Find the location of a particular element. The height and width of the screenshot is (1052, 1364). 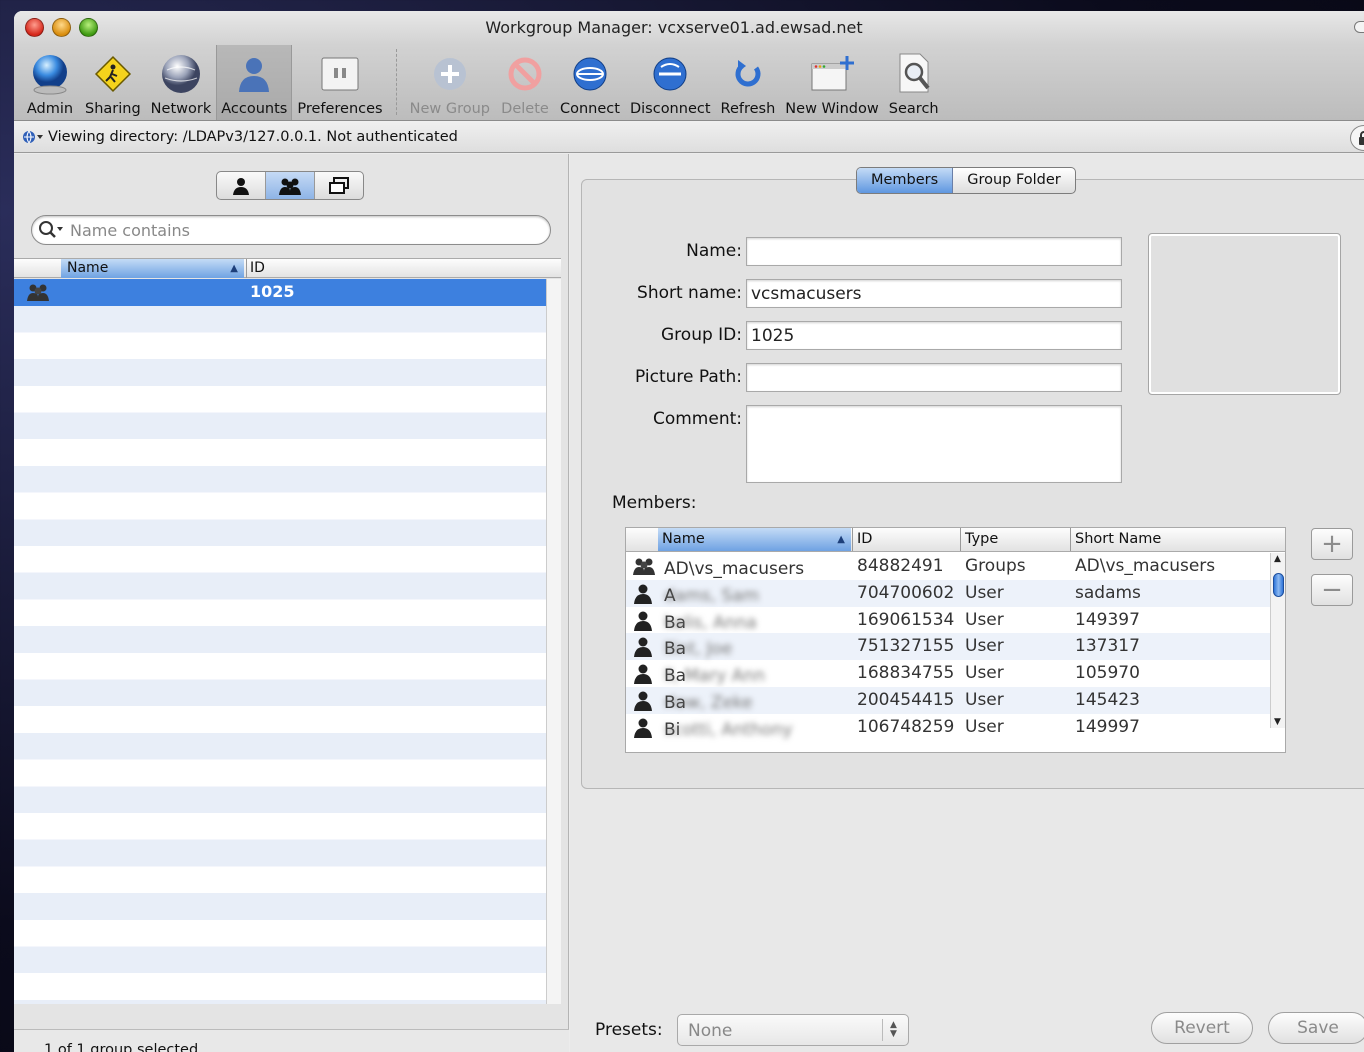

toolbar-preferences-button: Preferences is located at coordinates (339, 82).